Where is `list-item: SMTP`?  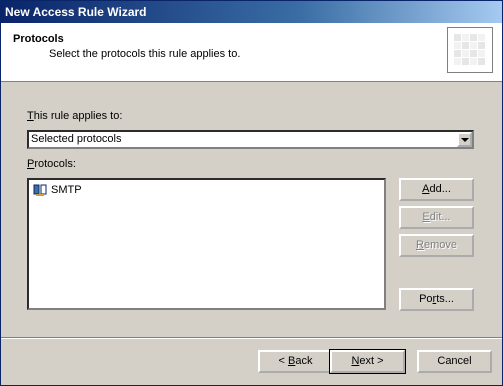 list-item: SMTP is located at coordinates (57, 190).